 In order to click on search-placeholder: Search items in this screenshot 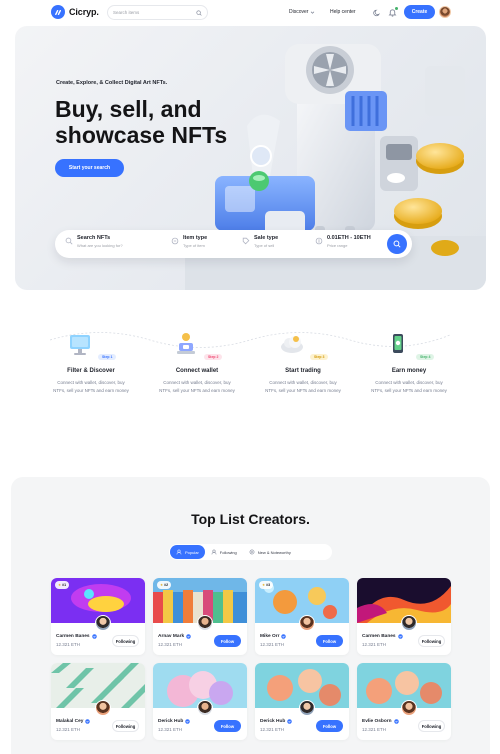, I will do `click(126, 12)`.